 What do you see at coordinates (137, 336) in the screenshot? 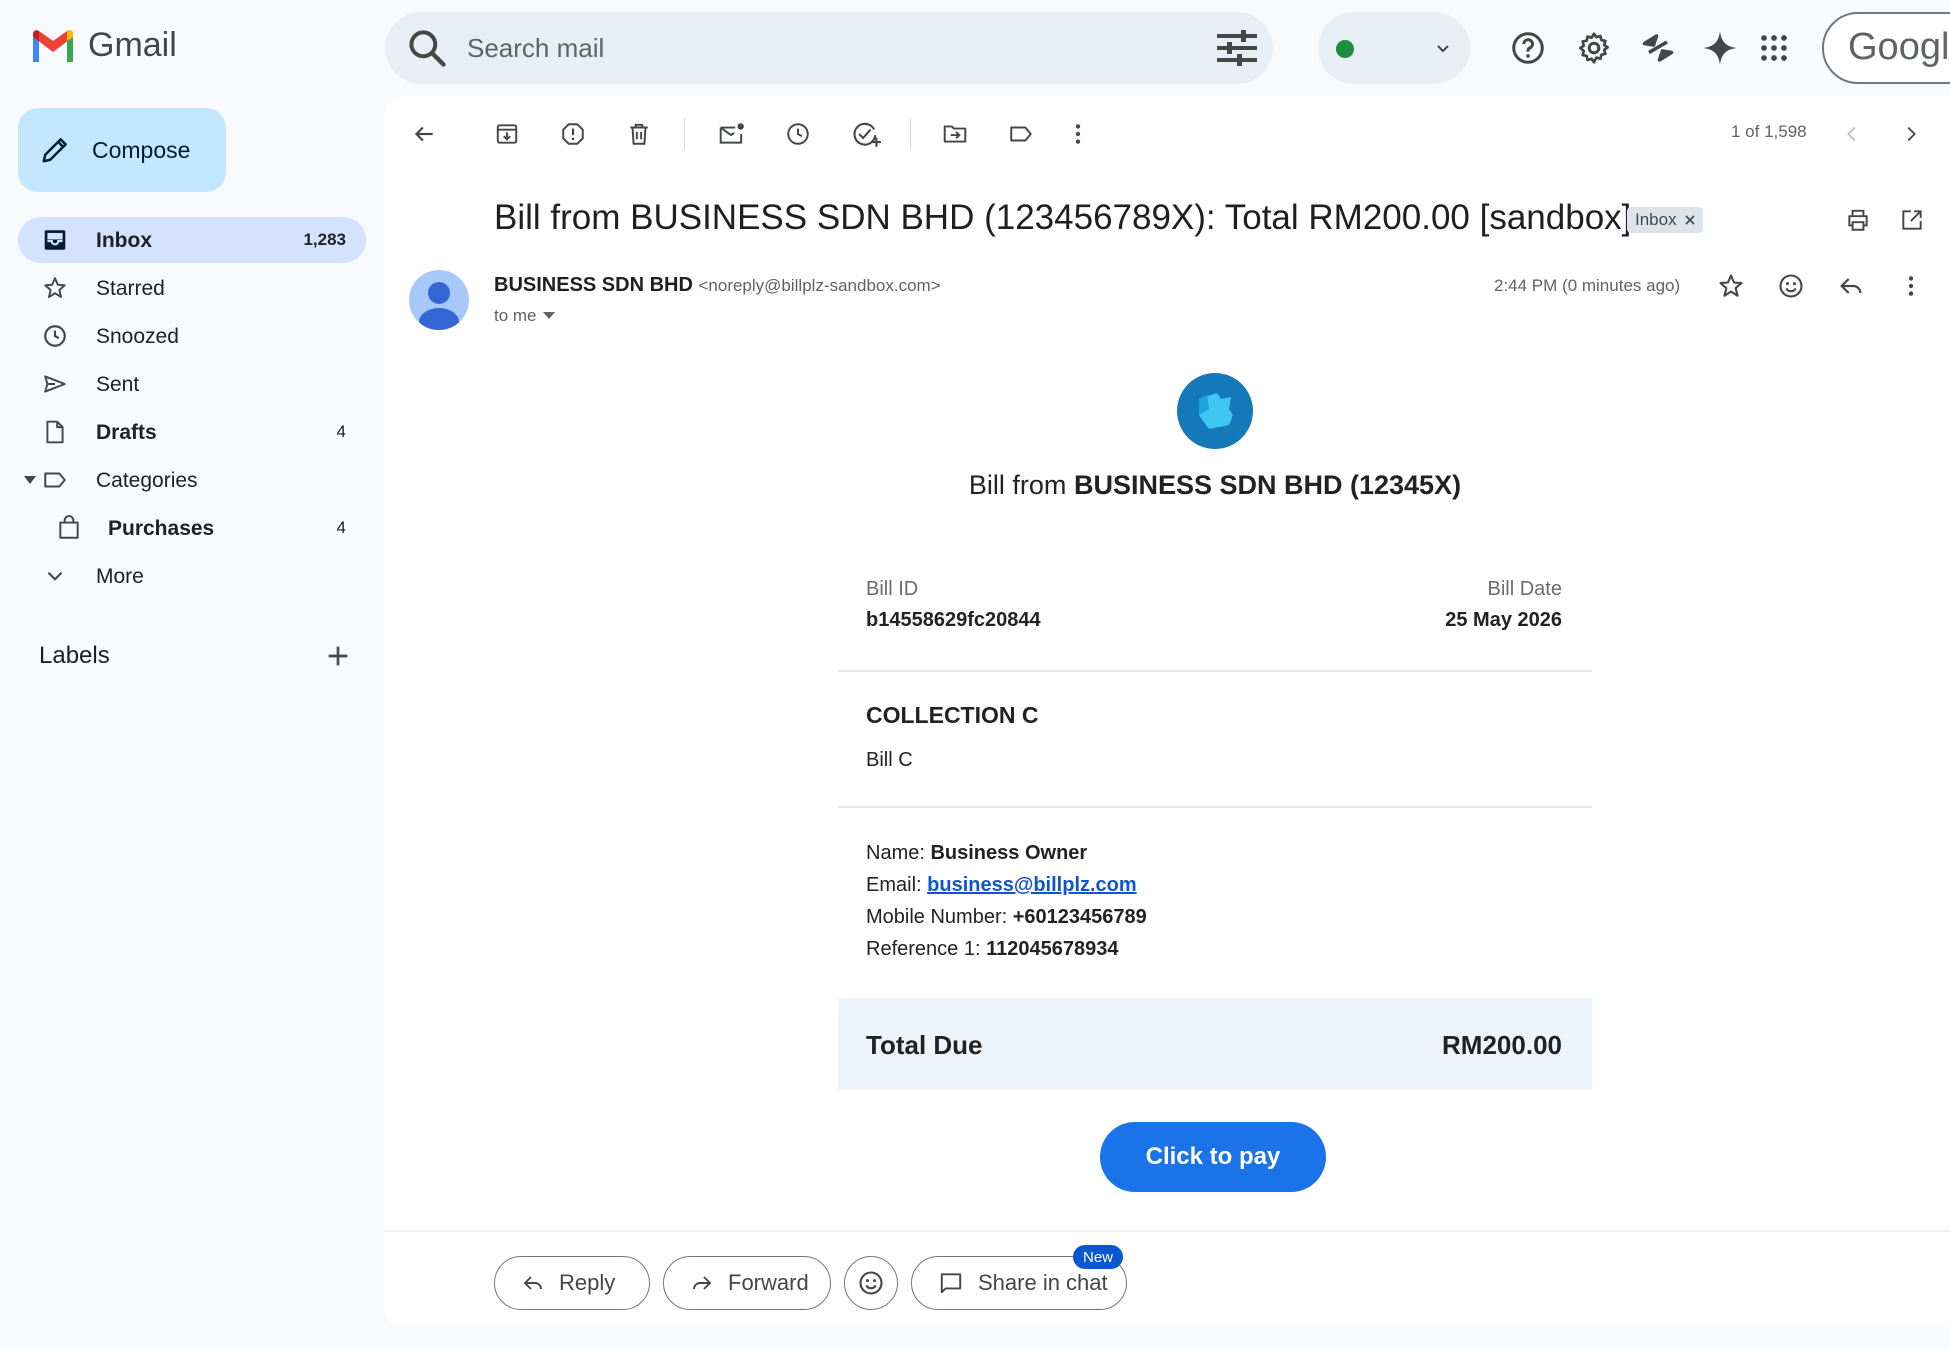
I see `sidebar-item-label: Snoozed` at bounding box center [137, 336].